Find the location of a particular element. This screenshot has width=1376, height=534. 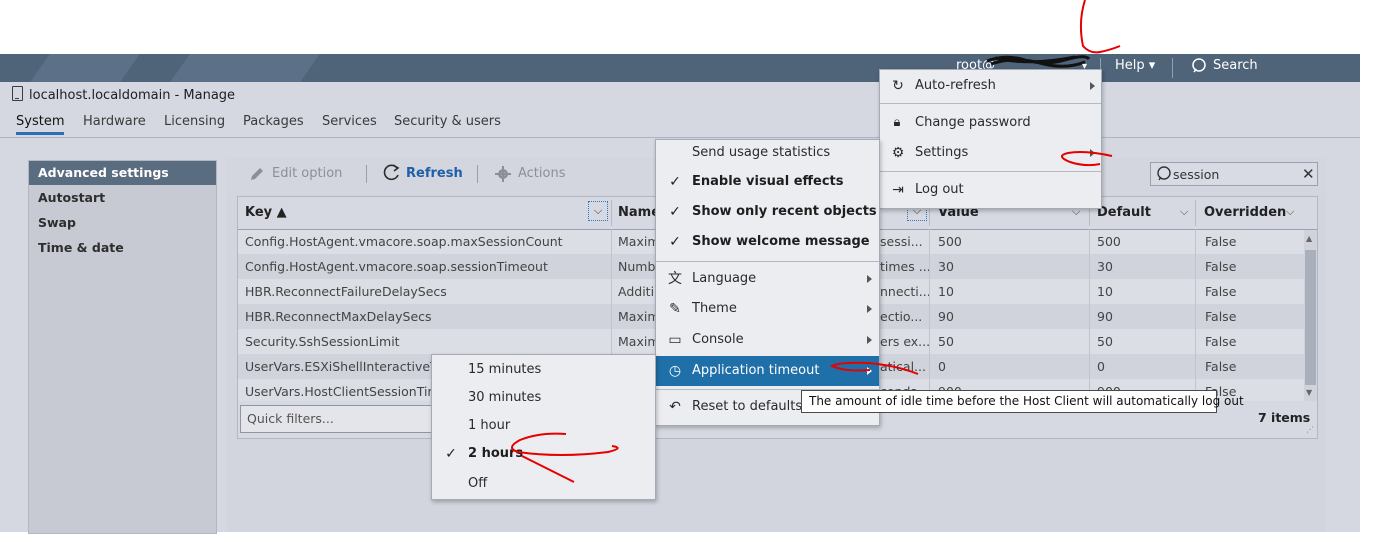

annotation-arrow-settings is located at coordinates (1087, 159).